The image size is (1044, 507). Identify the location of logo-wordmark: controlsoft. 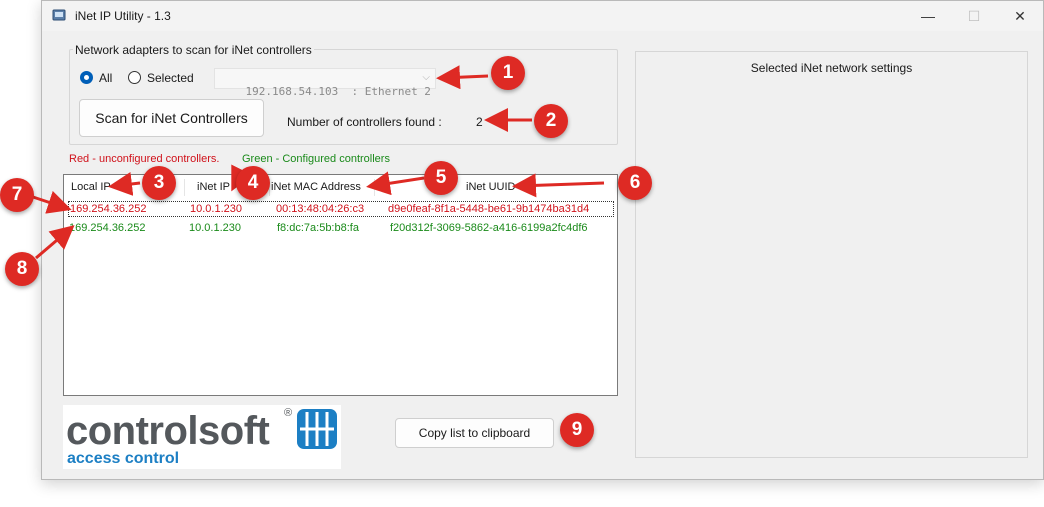
(168, 431).